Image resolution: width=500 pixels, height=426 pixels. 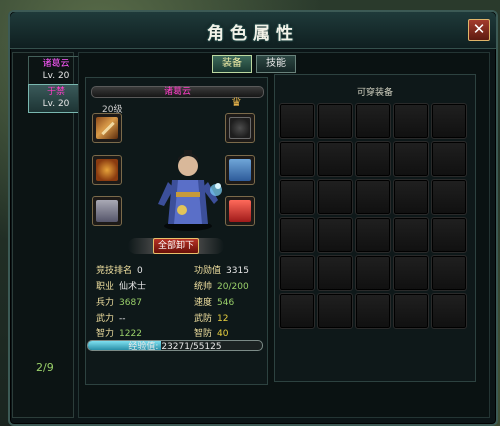 What do you see at coordinates (119, 303) in the screenshot?
I see `stat-troops: 兵力 3687` at bounding box center [119, 303].